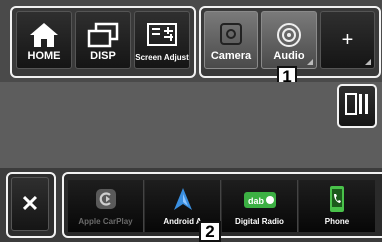 Image resolution: width=382 pixels, height=242 pixels. I want to click on app-phone: Phone, so click(337, 206).